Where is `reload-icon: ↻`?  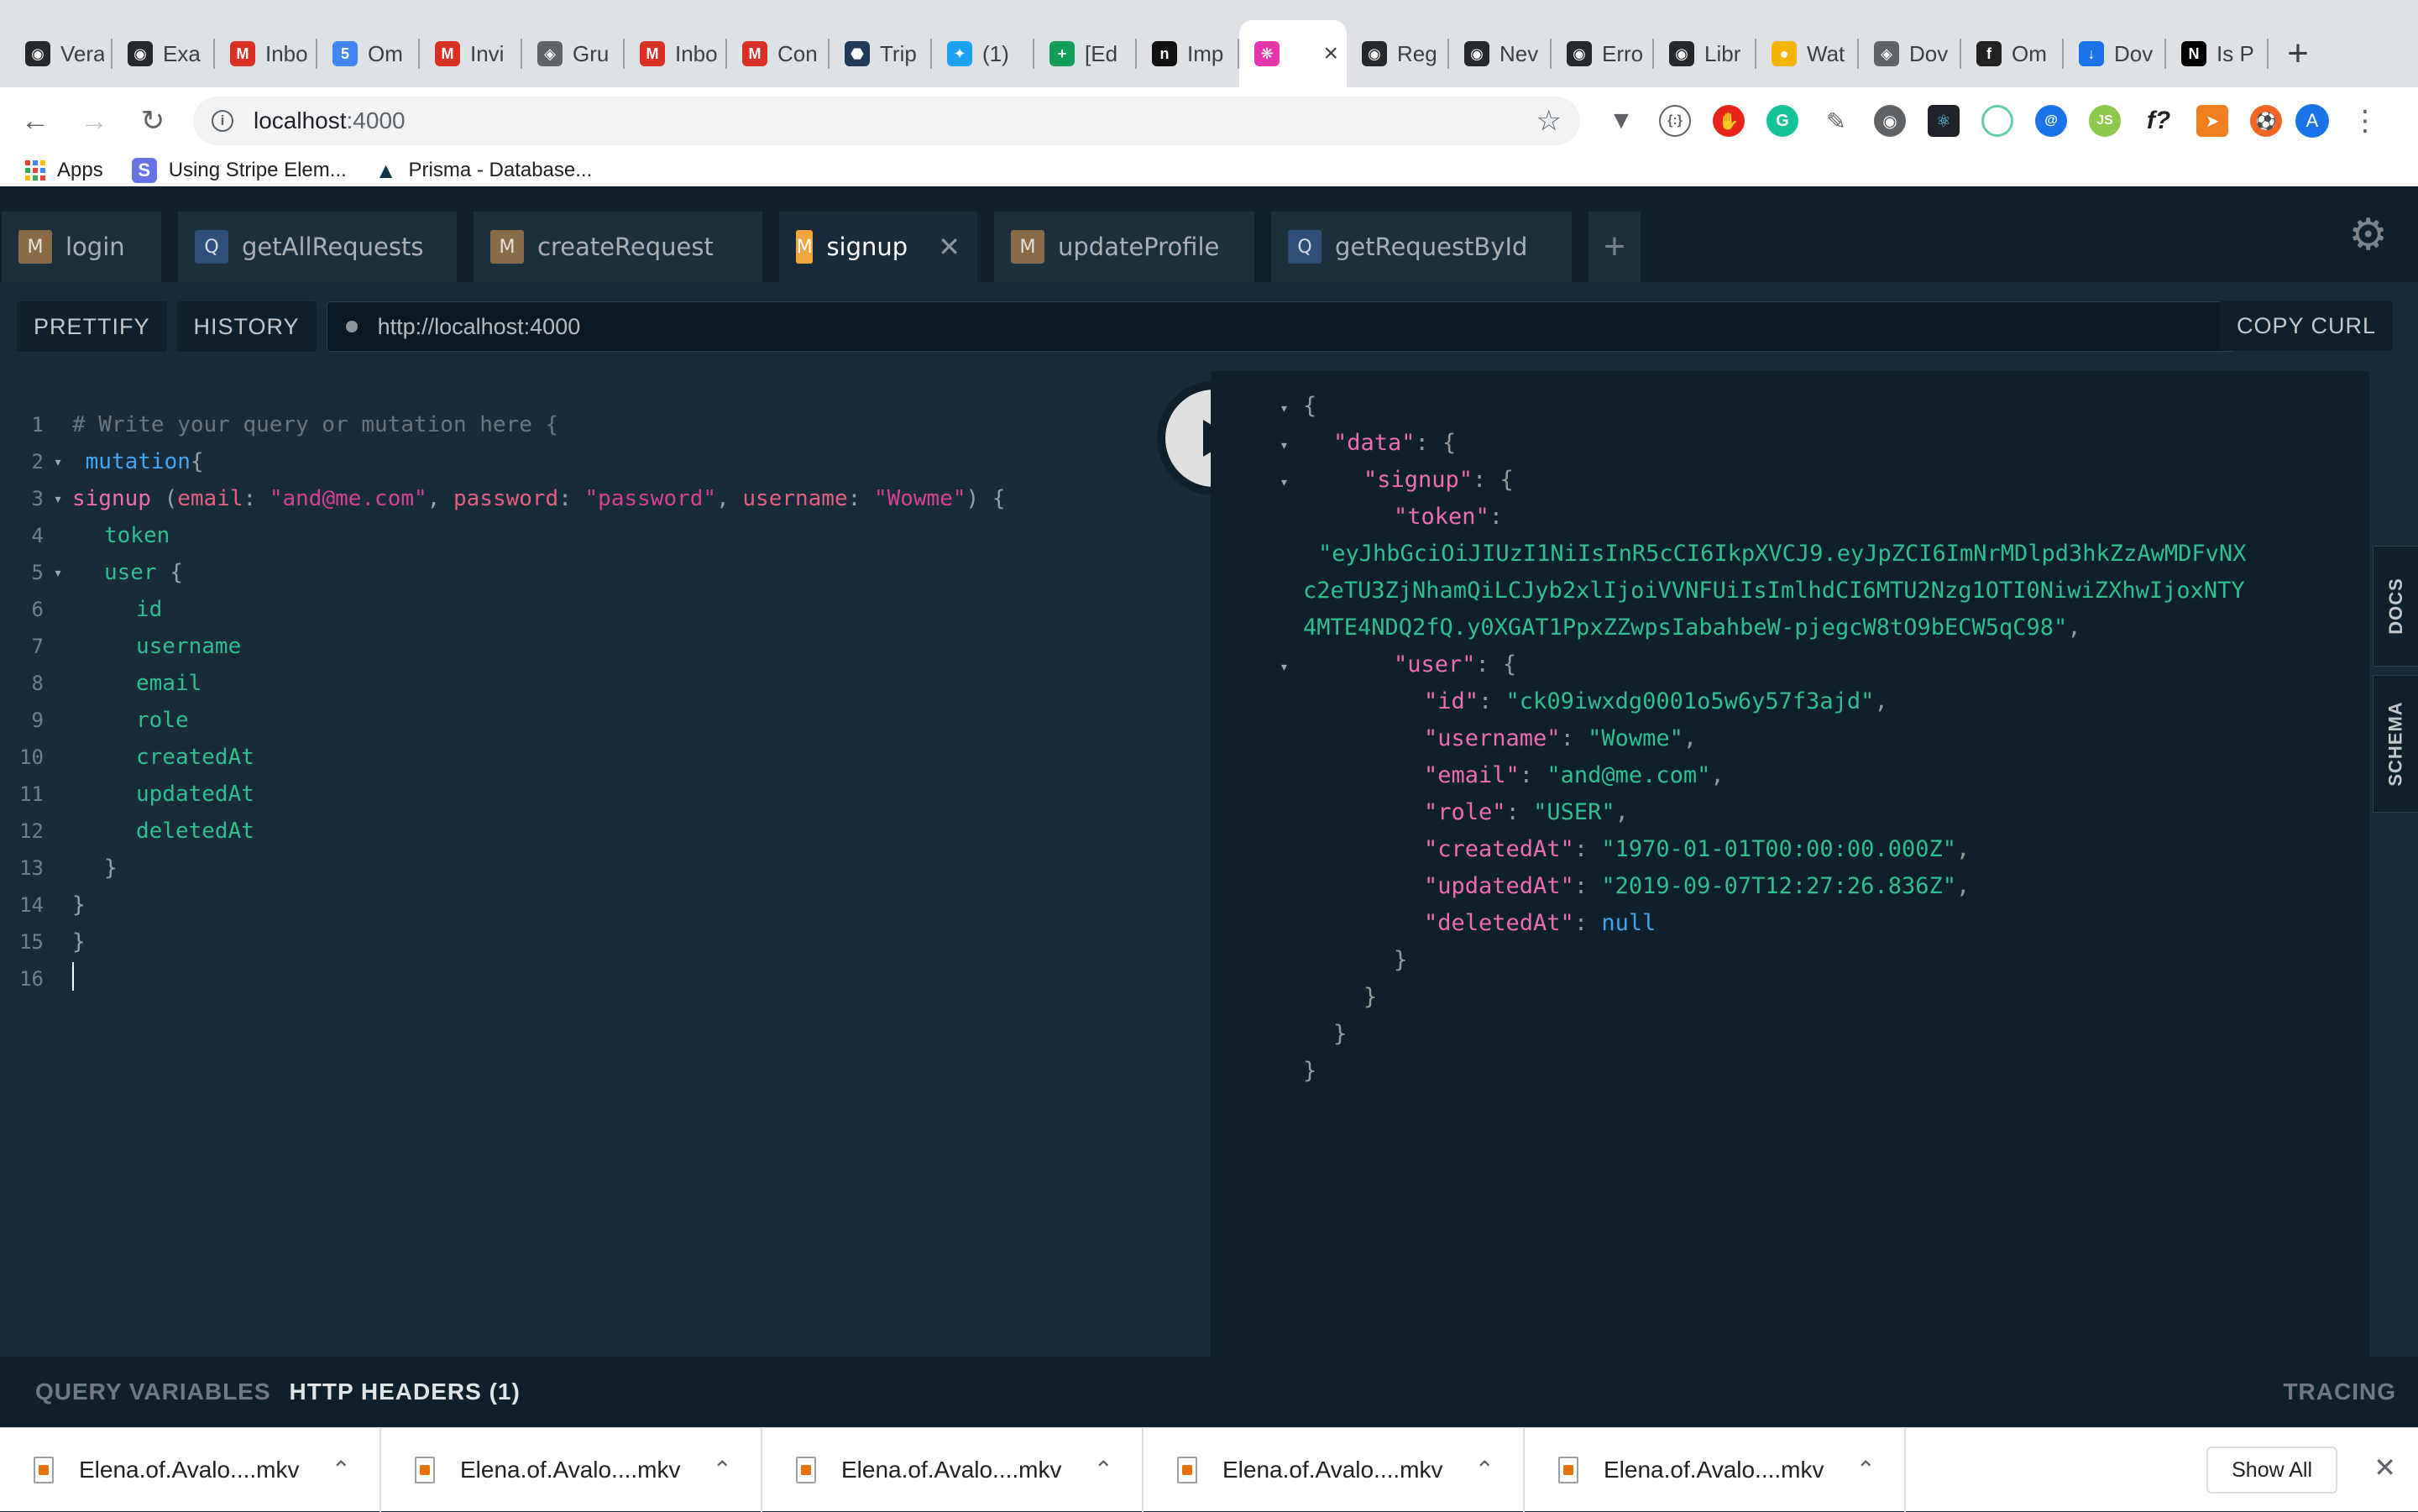 reload-icon: ↻ is located at coordinates (152, 120).